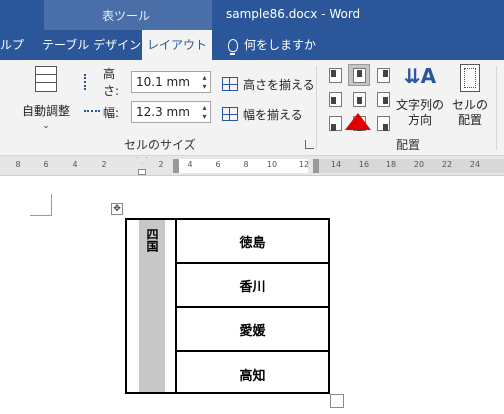 Image resolution: width=504 pixels, height=414 pixels. What do you see at coordinates (142, 166) in the screenshot?
I see `indent-marker-icon` at bounding box center [142, 166].